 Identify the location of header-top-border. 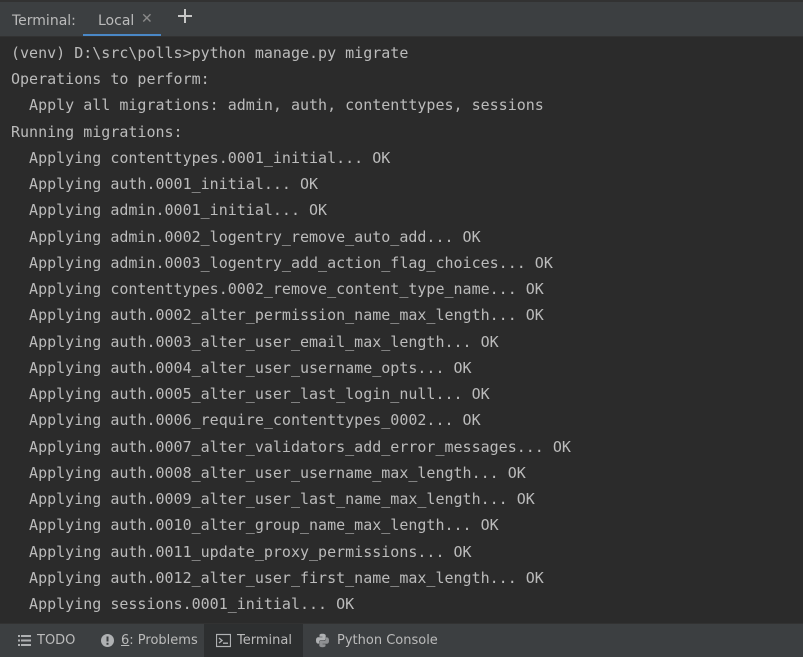
(401, 1).